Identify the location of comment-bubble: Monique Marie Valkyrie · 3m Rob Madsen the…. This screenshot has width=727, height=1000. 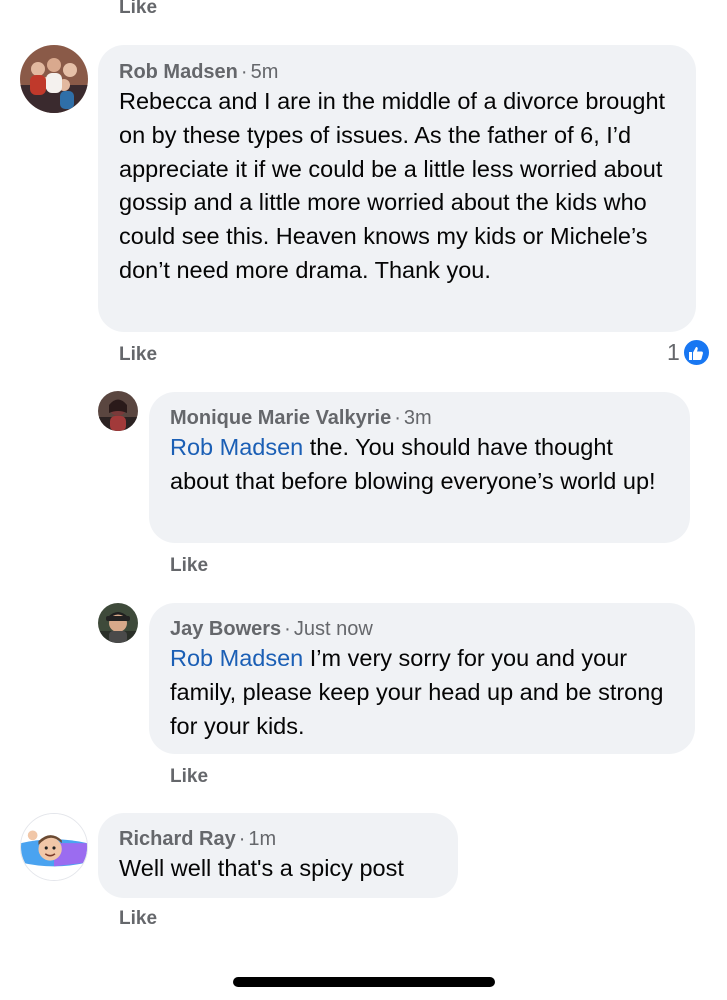
(419, 467).